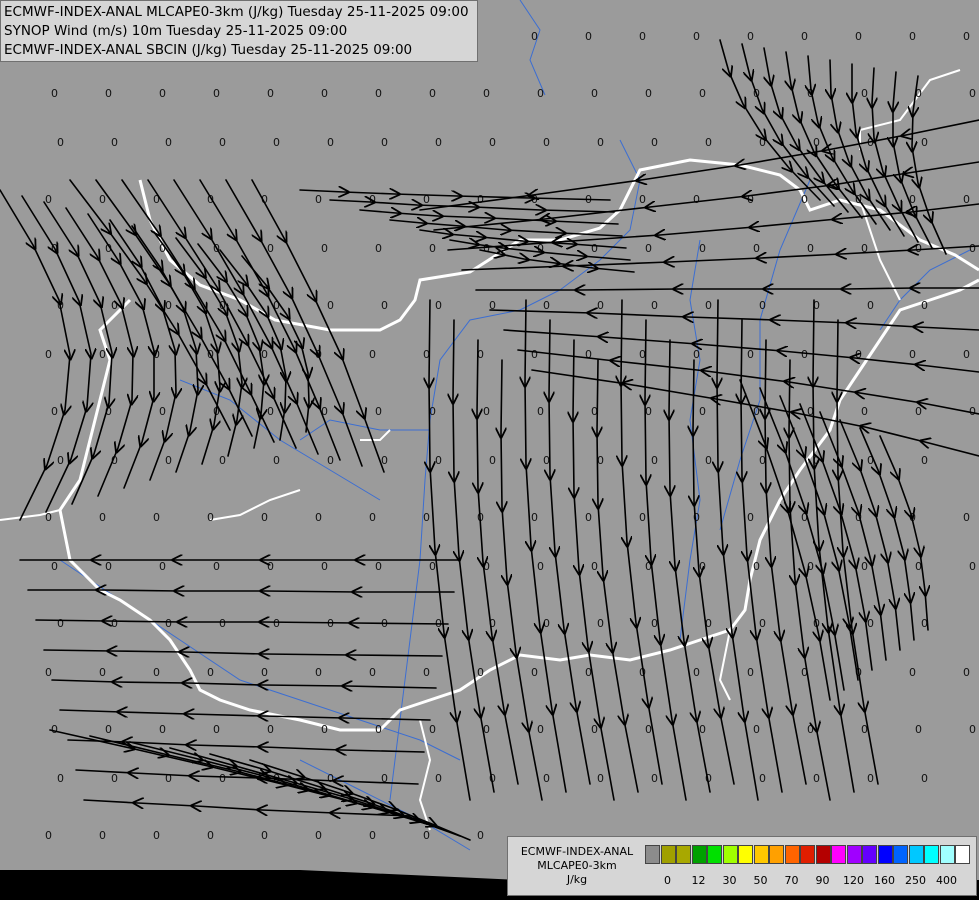 The height and width of the screenshot is (900, 979). I want to click on sbcin-value-90: 0, so click(600, 305).